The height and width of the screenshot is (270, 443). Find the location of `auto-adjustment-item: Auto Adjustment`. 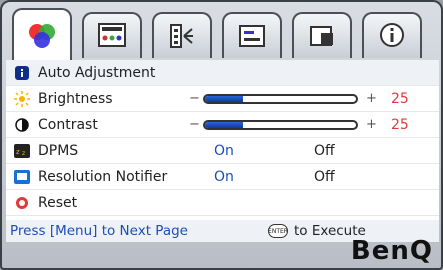

auto-adjustment-item: Auto Adjustment is located at coordinates (222, 73).